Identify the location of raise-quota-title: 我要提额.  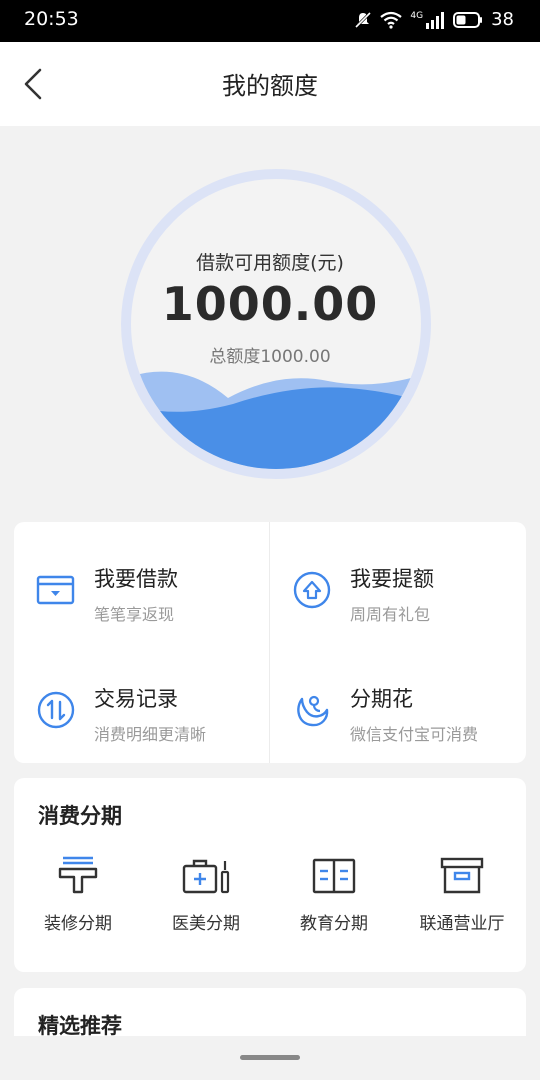
(392, 579).